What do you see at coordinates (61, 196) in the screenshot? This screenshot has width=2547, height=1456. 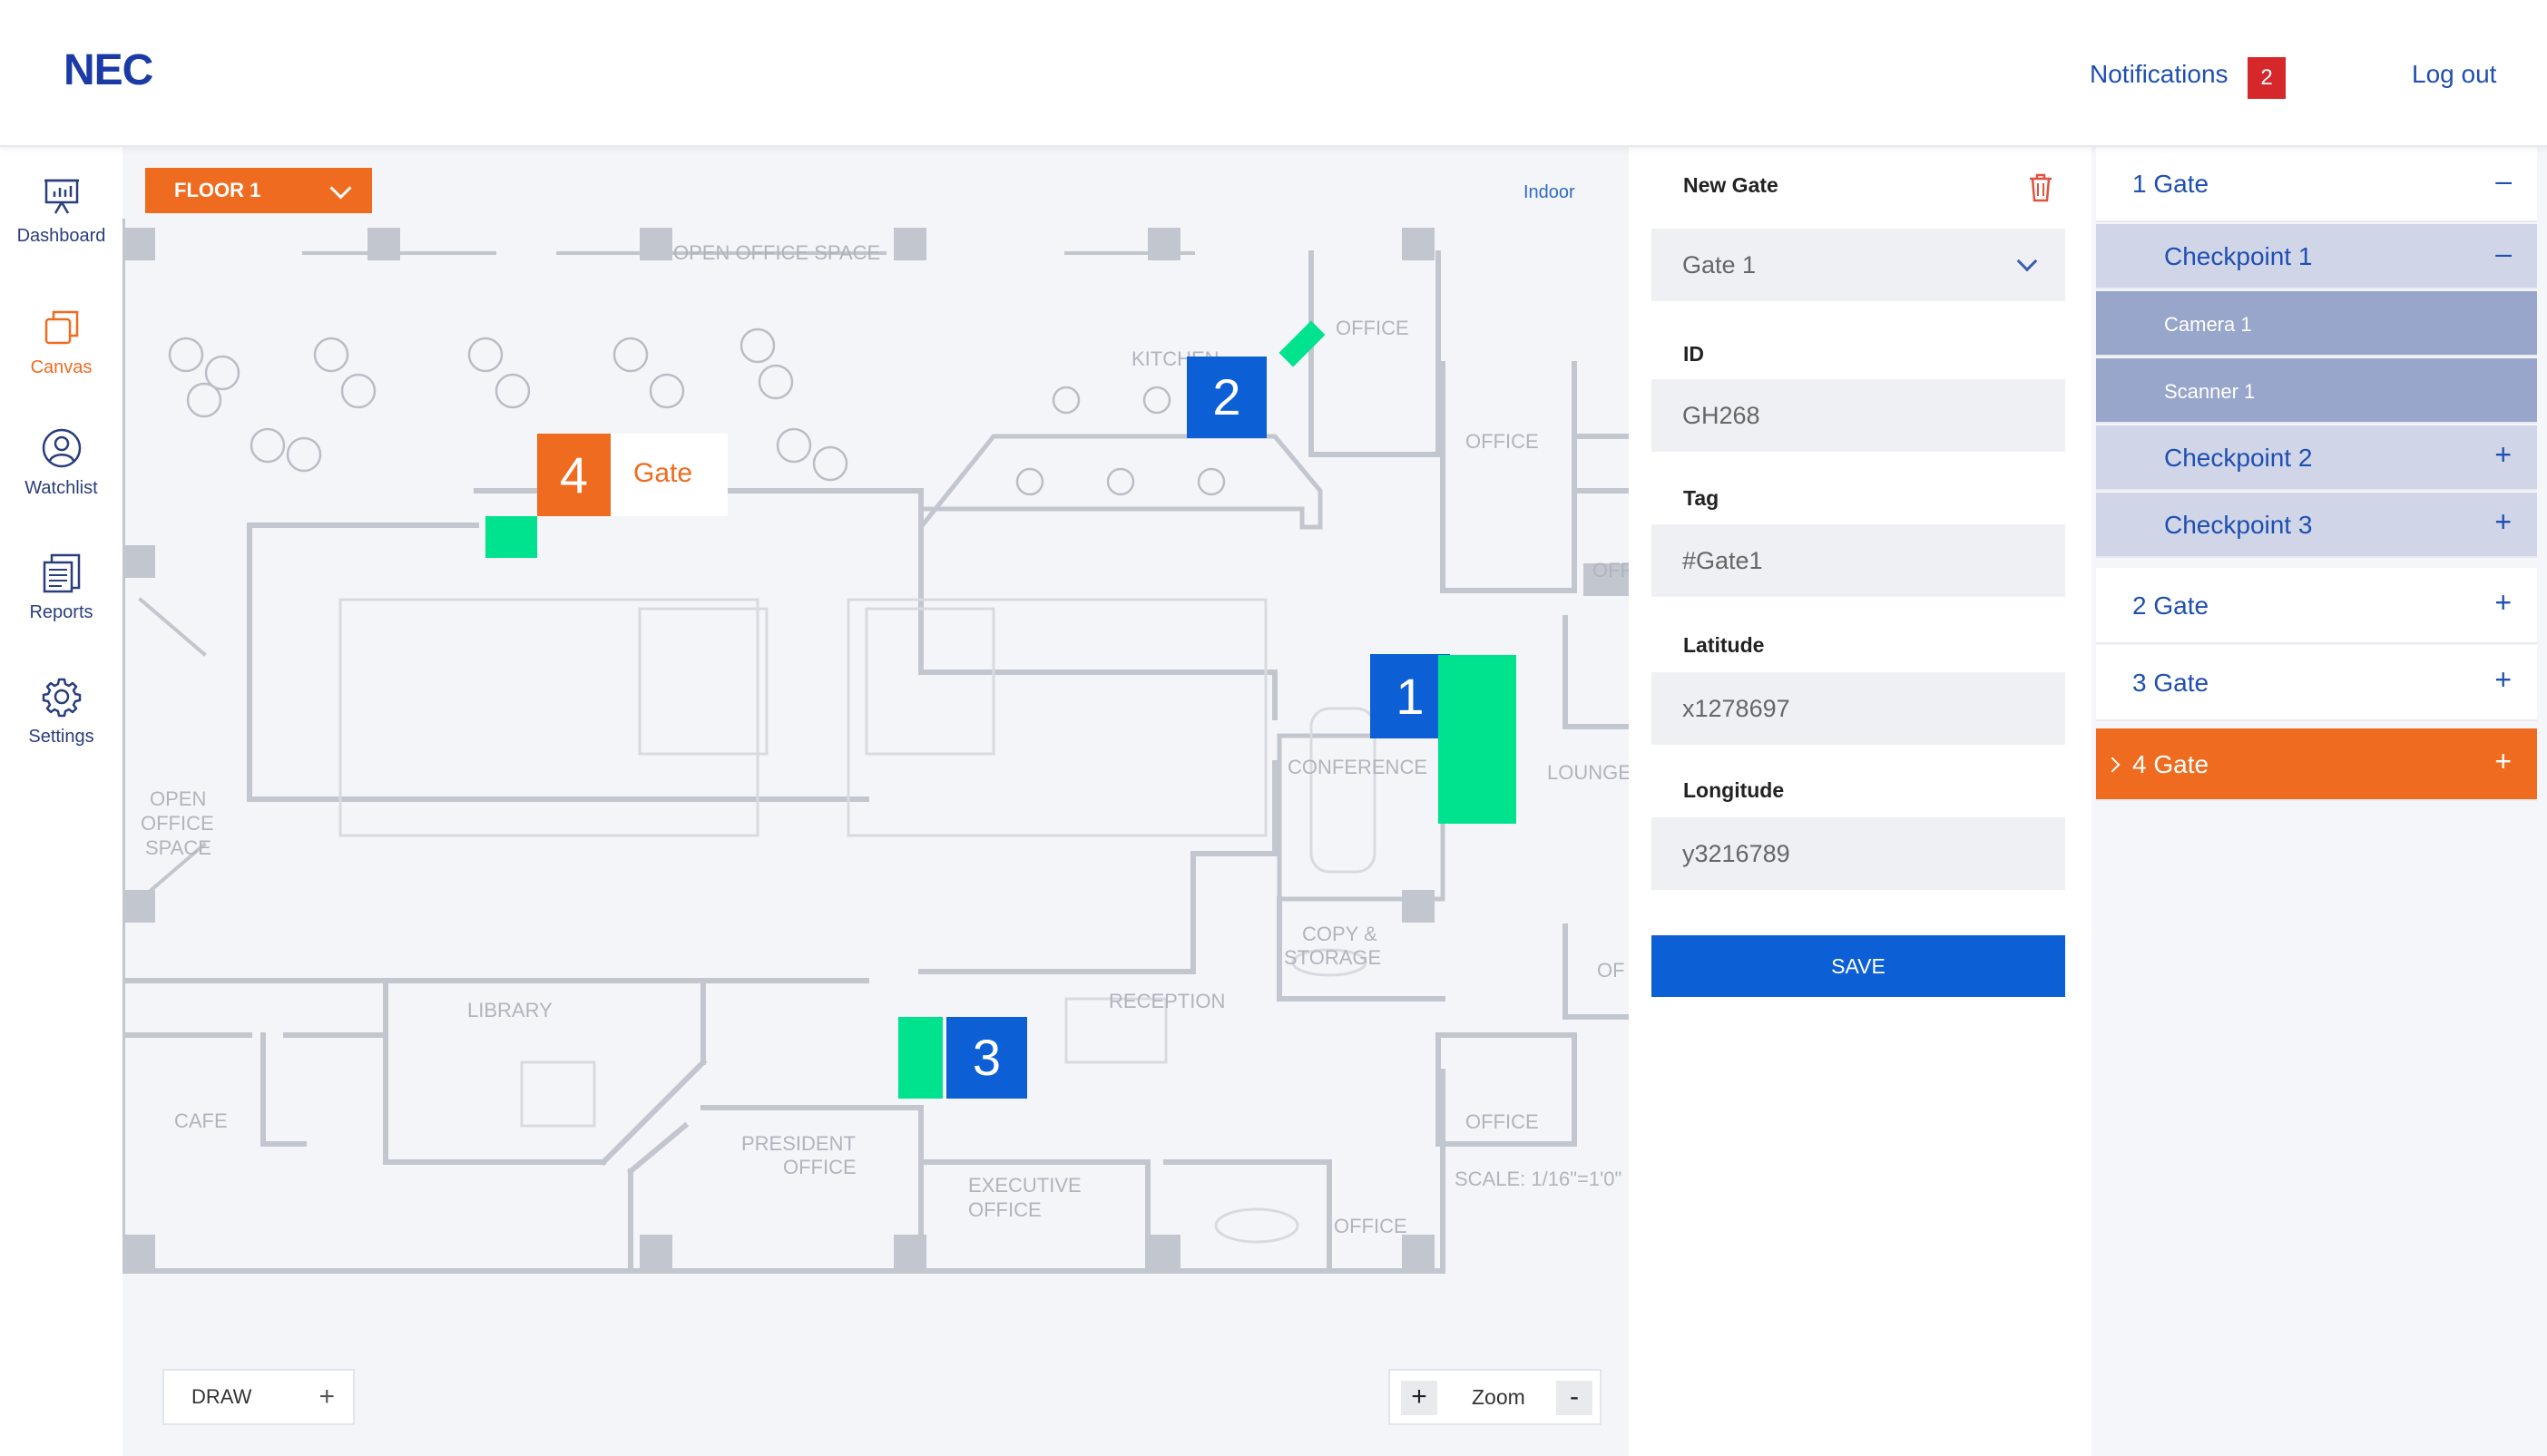 I see `presentation-icon` at bounding box center [61, 196].